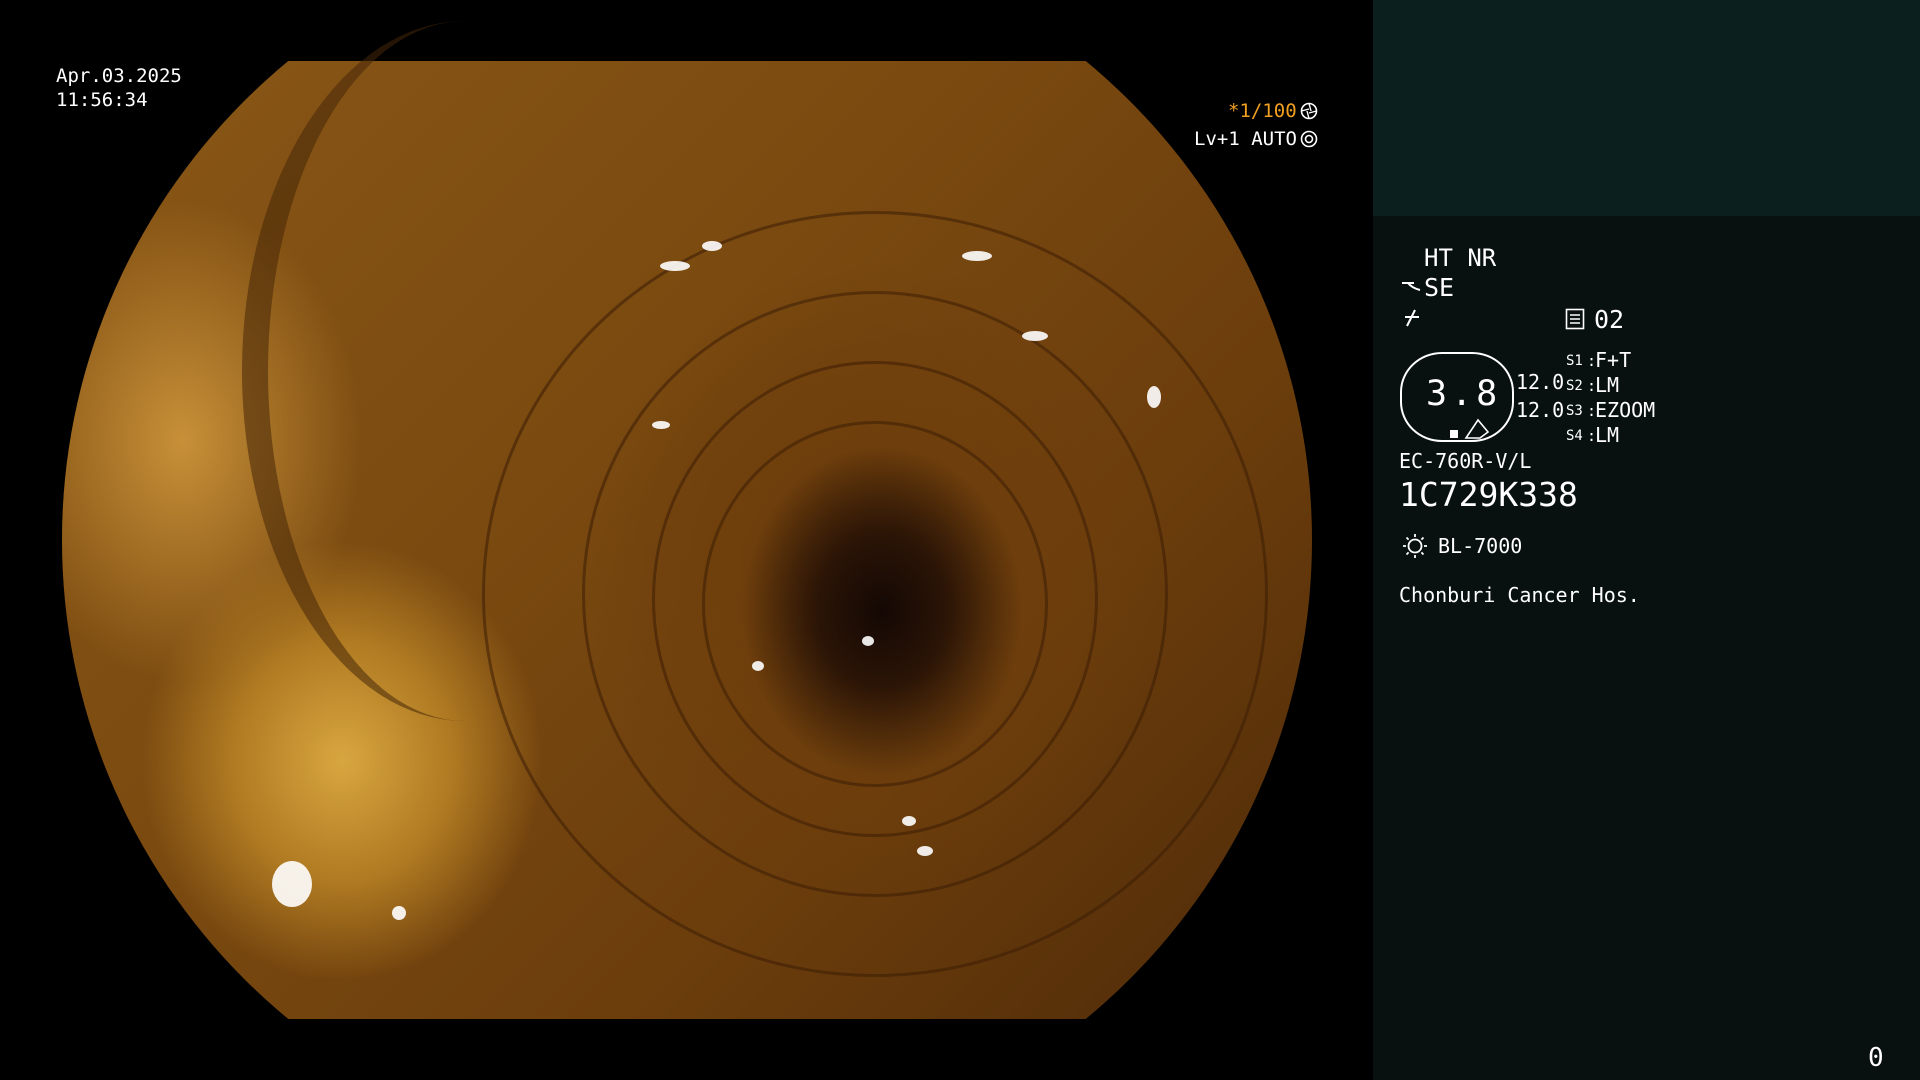  Describe the element at coordinates (1574, 411) in the screenshot. I see `switch-key: S3` at that location.